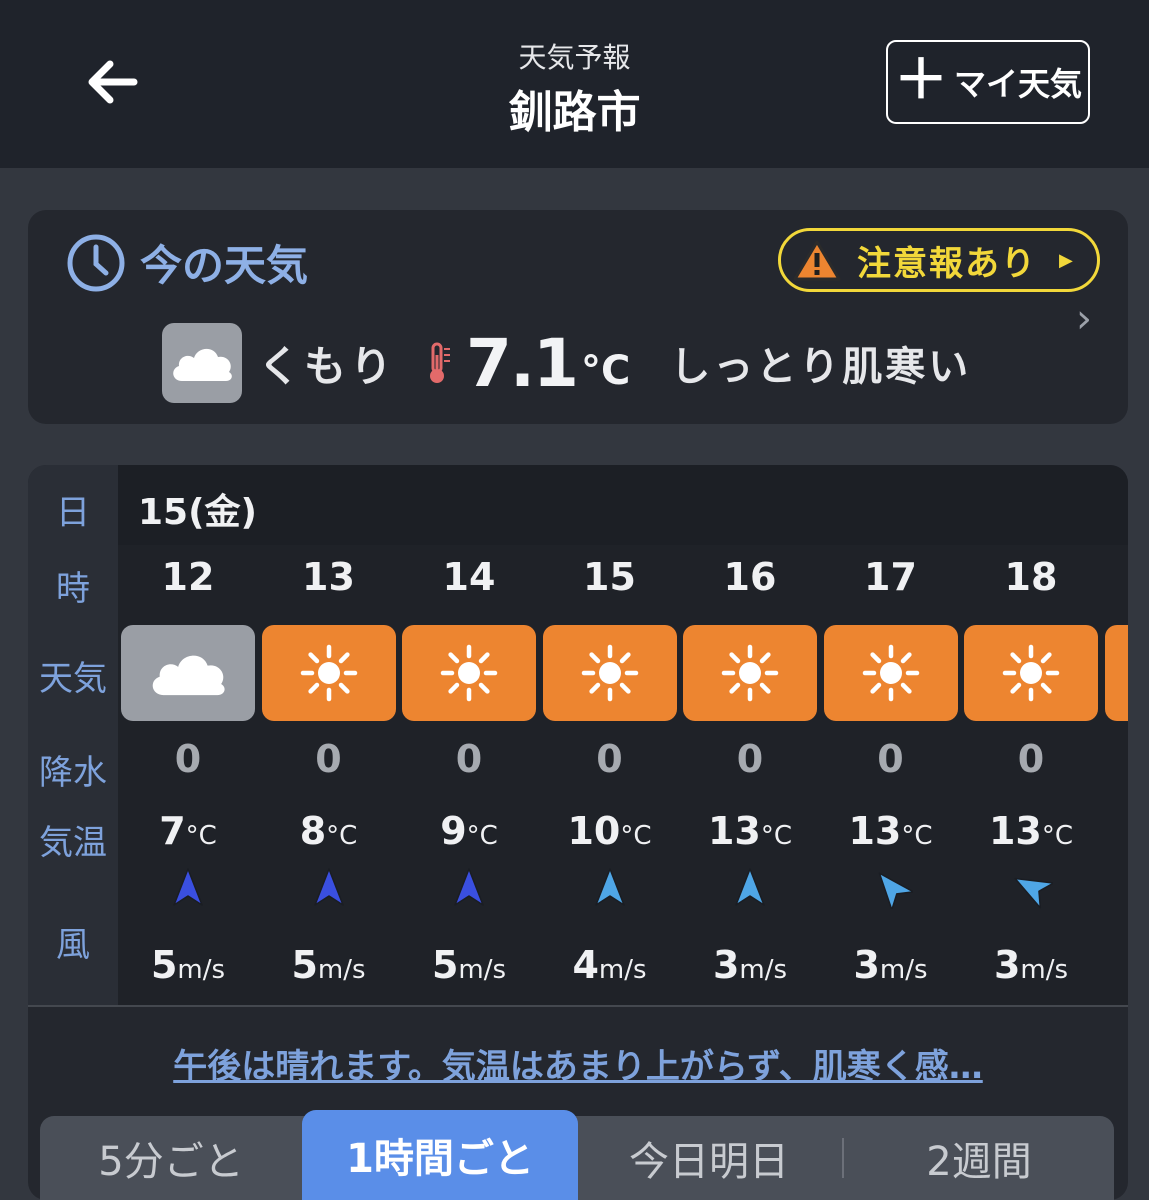 The height and width of the screenshot is (1200, 1149). Describe the element at coordinates (198, 512) in the screenshot. I see `date-label: 15(金)` at that location.